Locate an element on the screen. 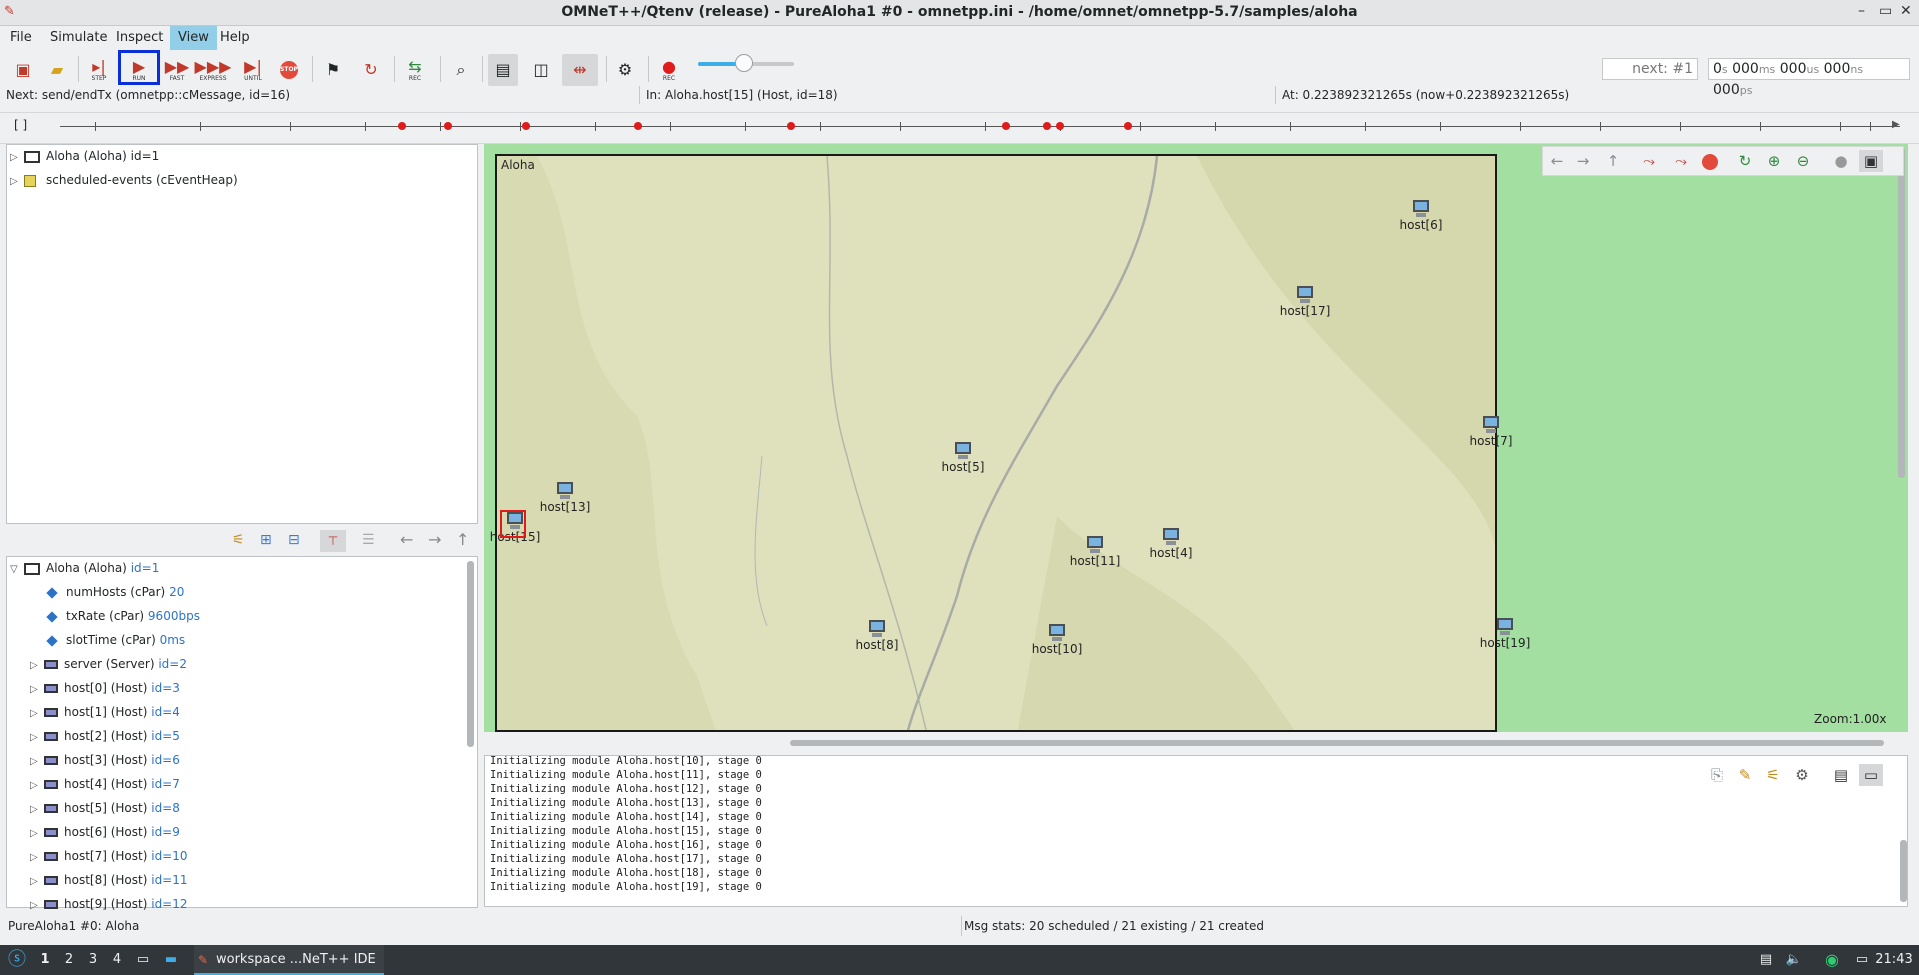  log-scrollbar is located at coordinates (1903, 871).